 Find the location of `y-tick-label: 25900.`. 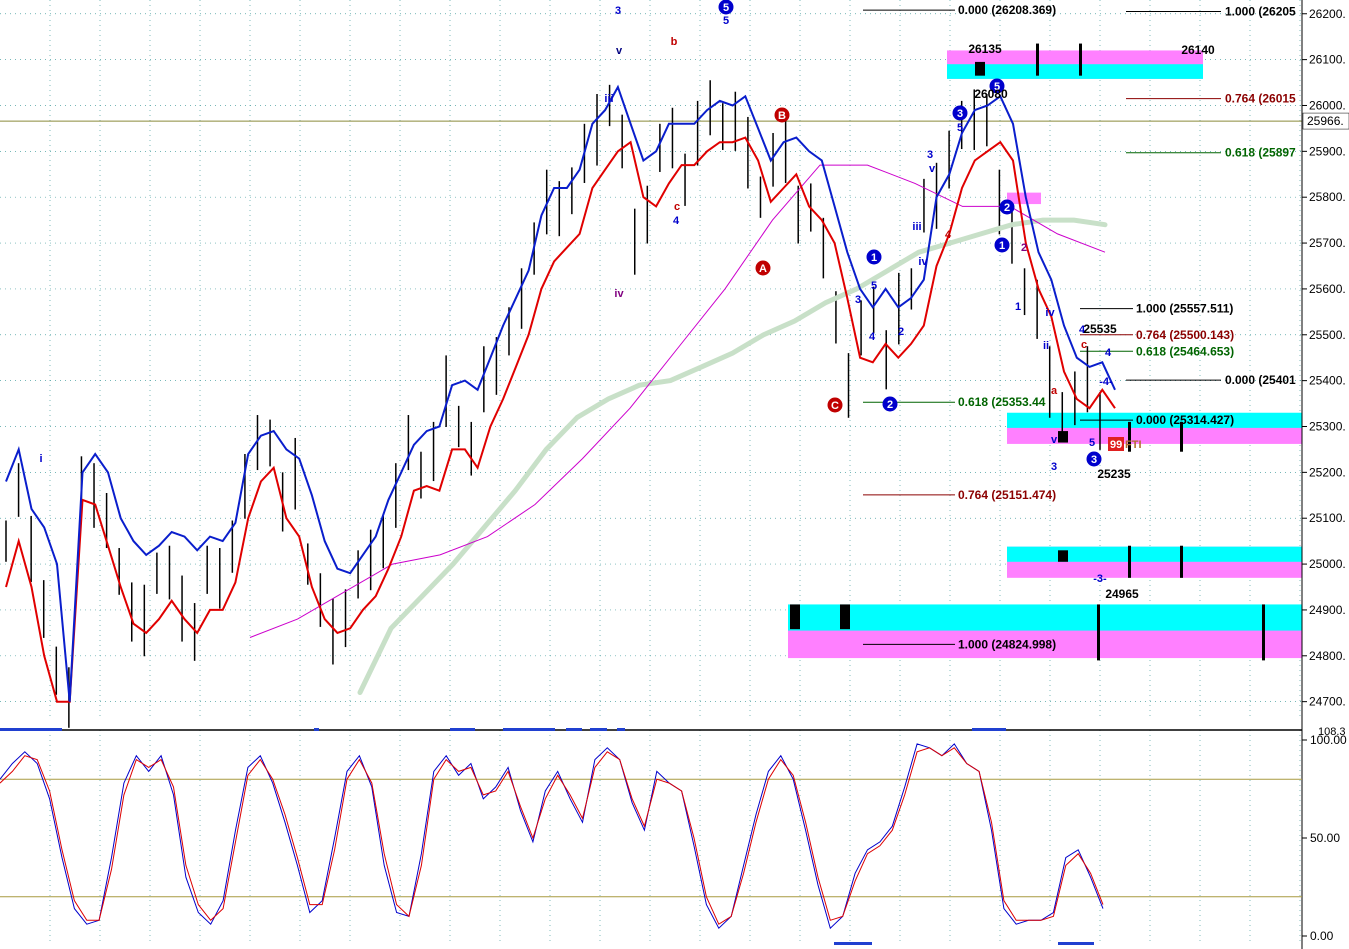

y-tick-label: 25900. is located at coordinates (1327, 151).